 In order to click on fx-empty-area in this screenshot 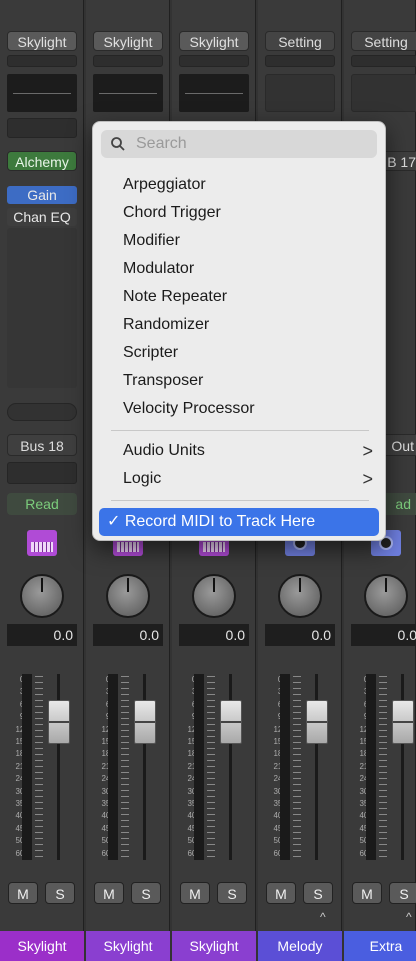, I will do `click(42, 308)`.